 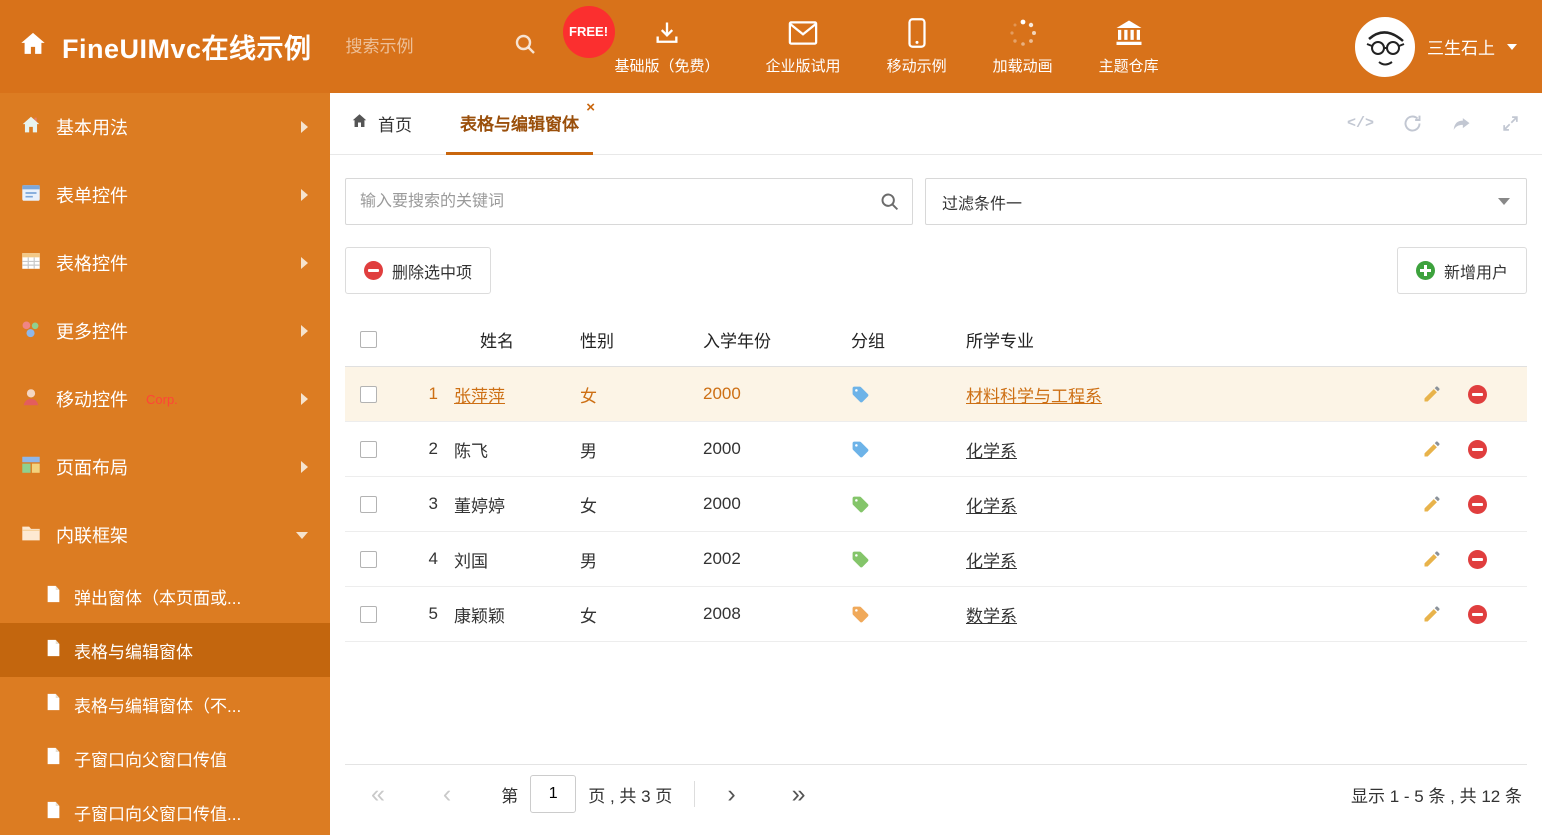 I want to click on row-number: 5, so click(x=433, y=613).